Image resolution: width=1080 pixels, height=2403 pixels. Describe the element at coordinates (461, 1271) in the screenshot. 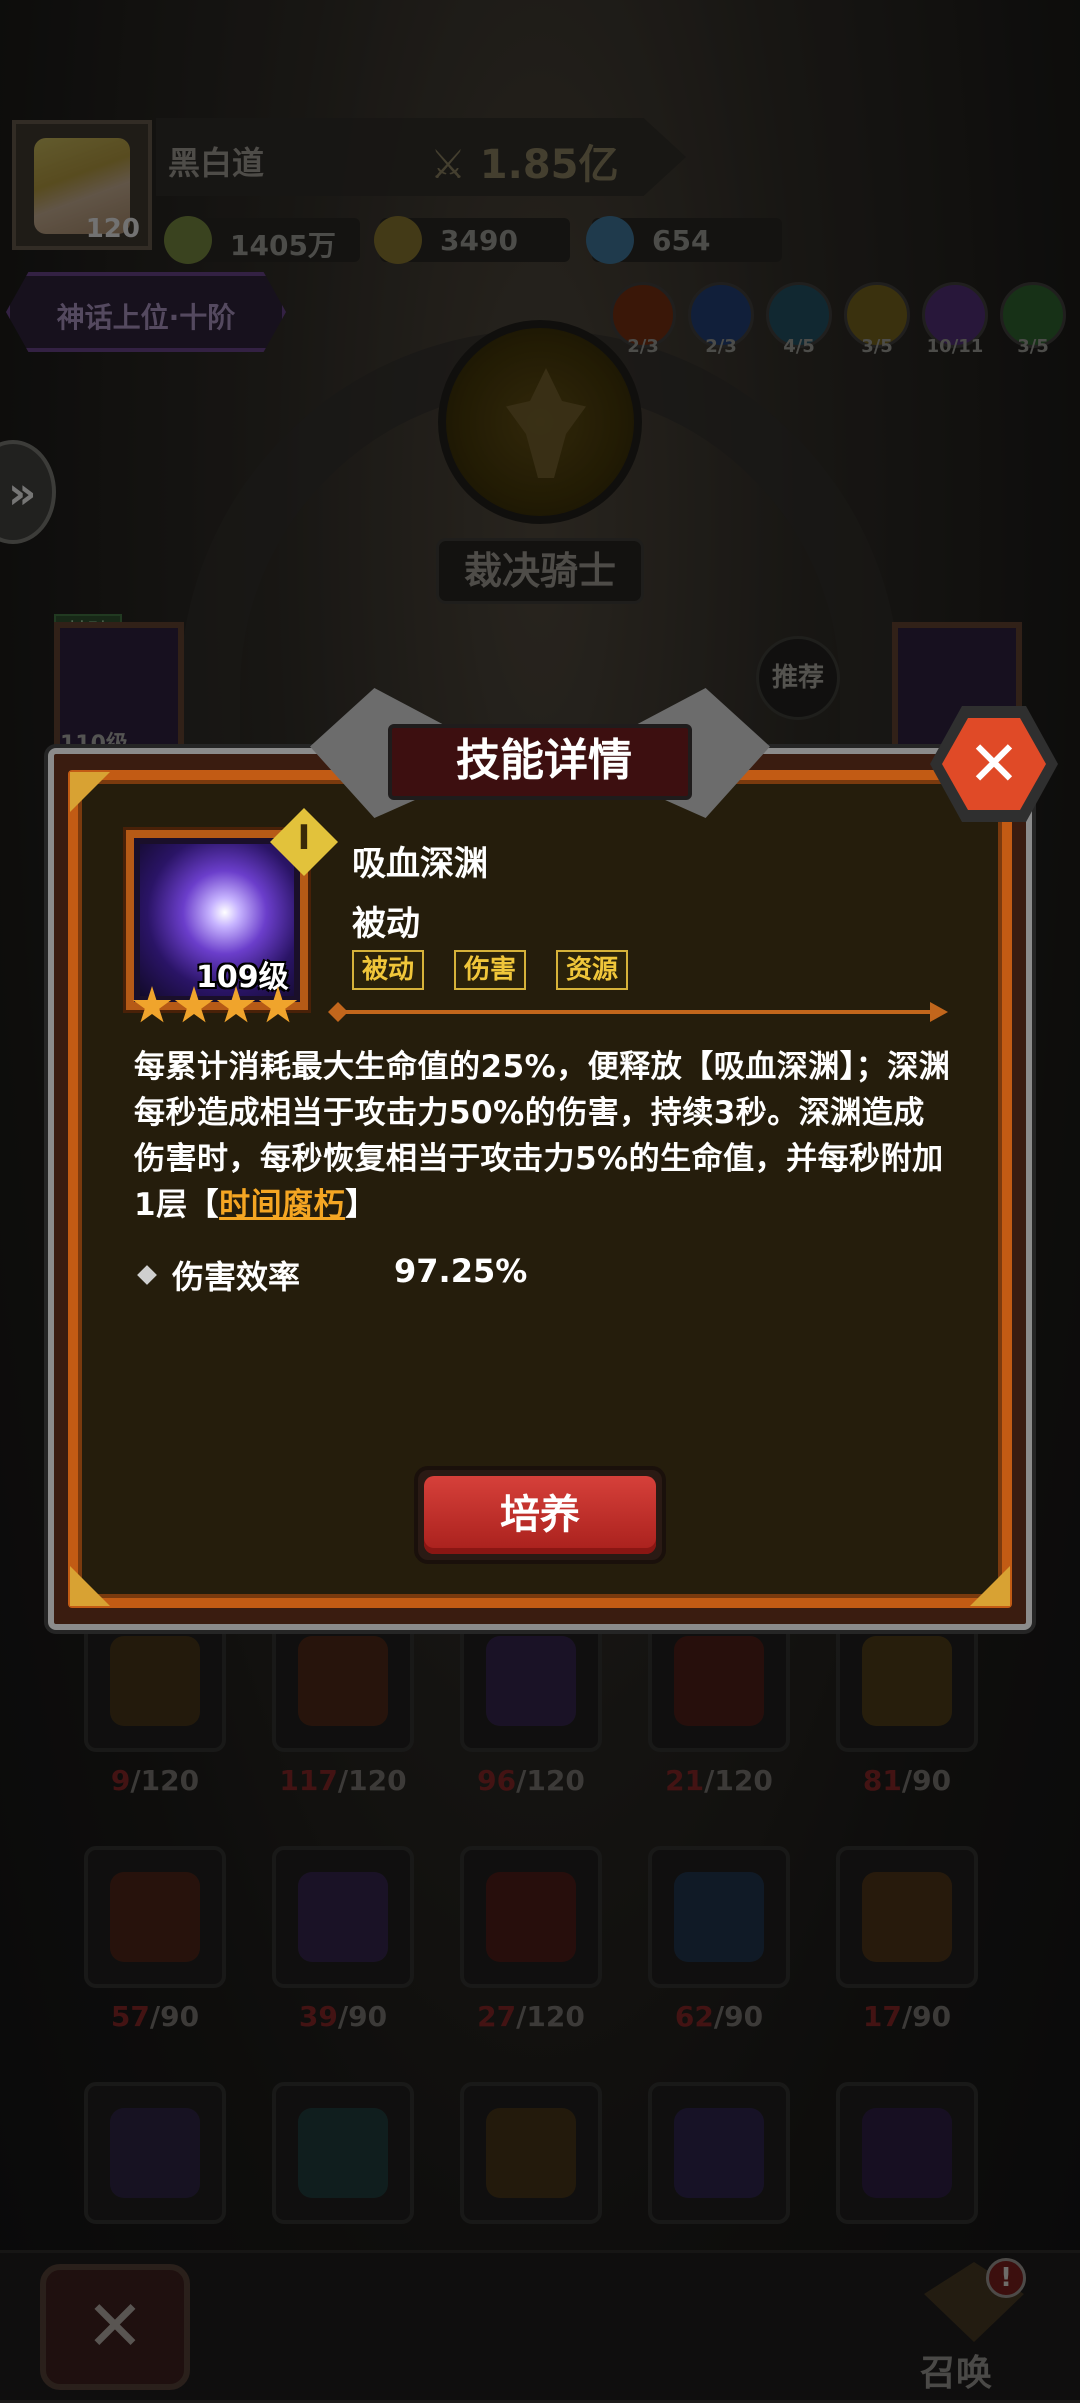

I see `stat-value: 97.25%` at that location.